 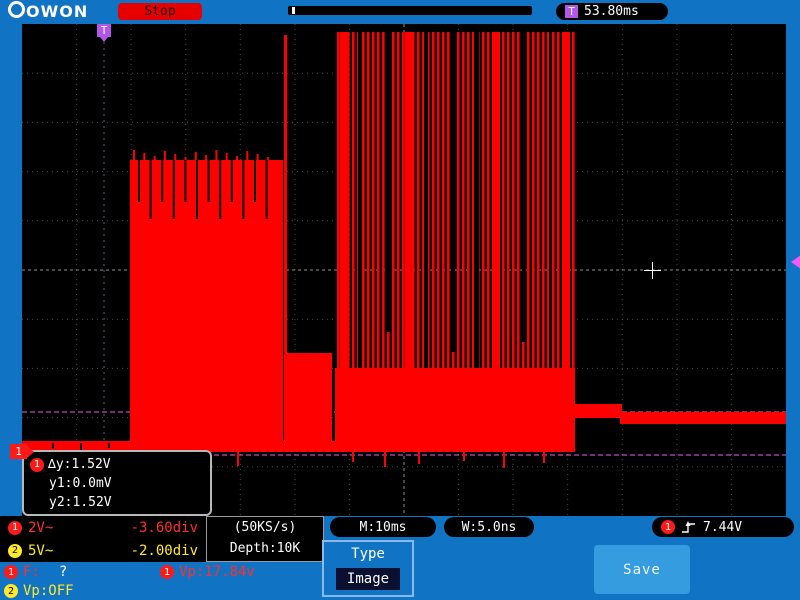 I want to click on freq-badge-icon: 1, so click(x=11, y=572).